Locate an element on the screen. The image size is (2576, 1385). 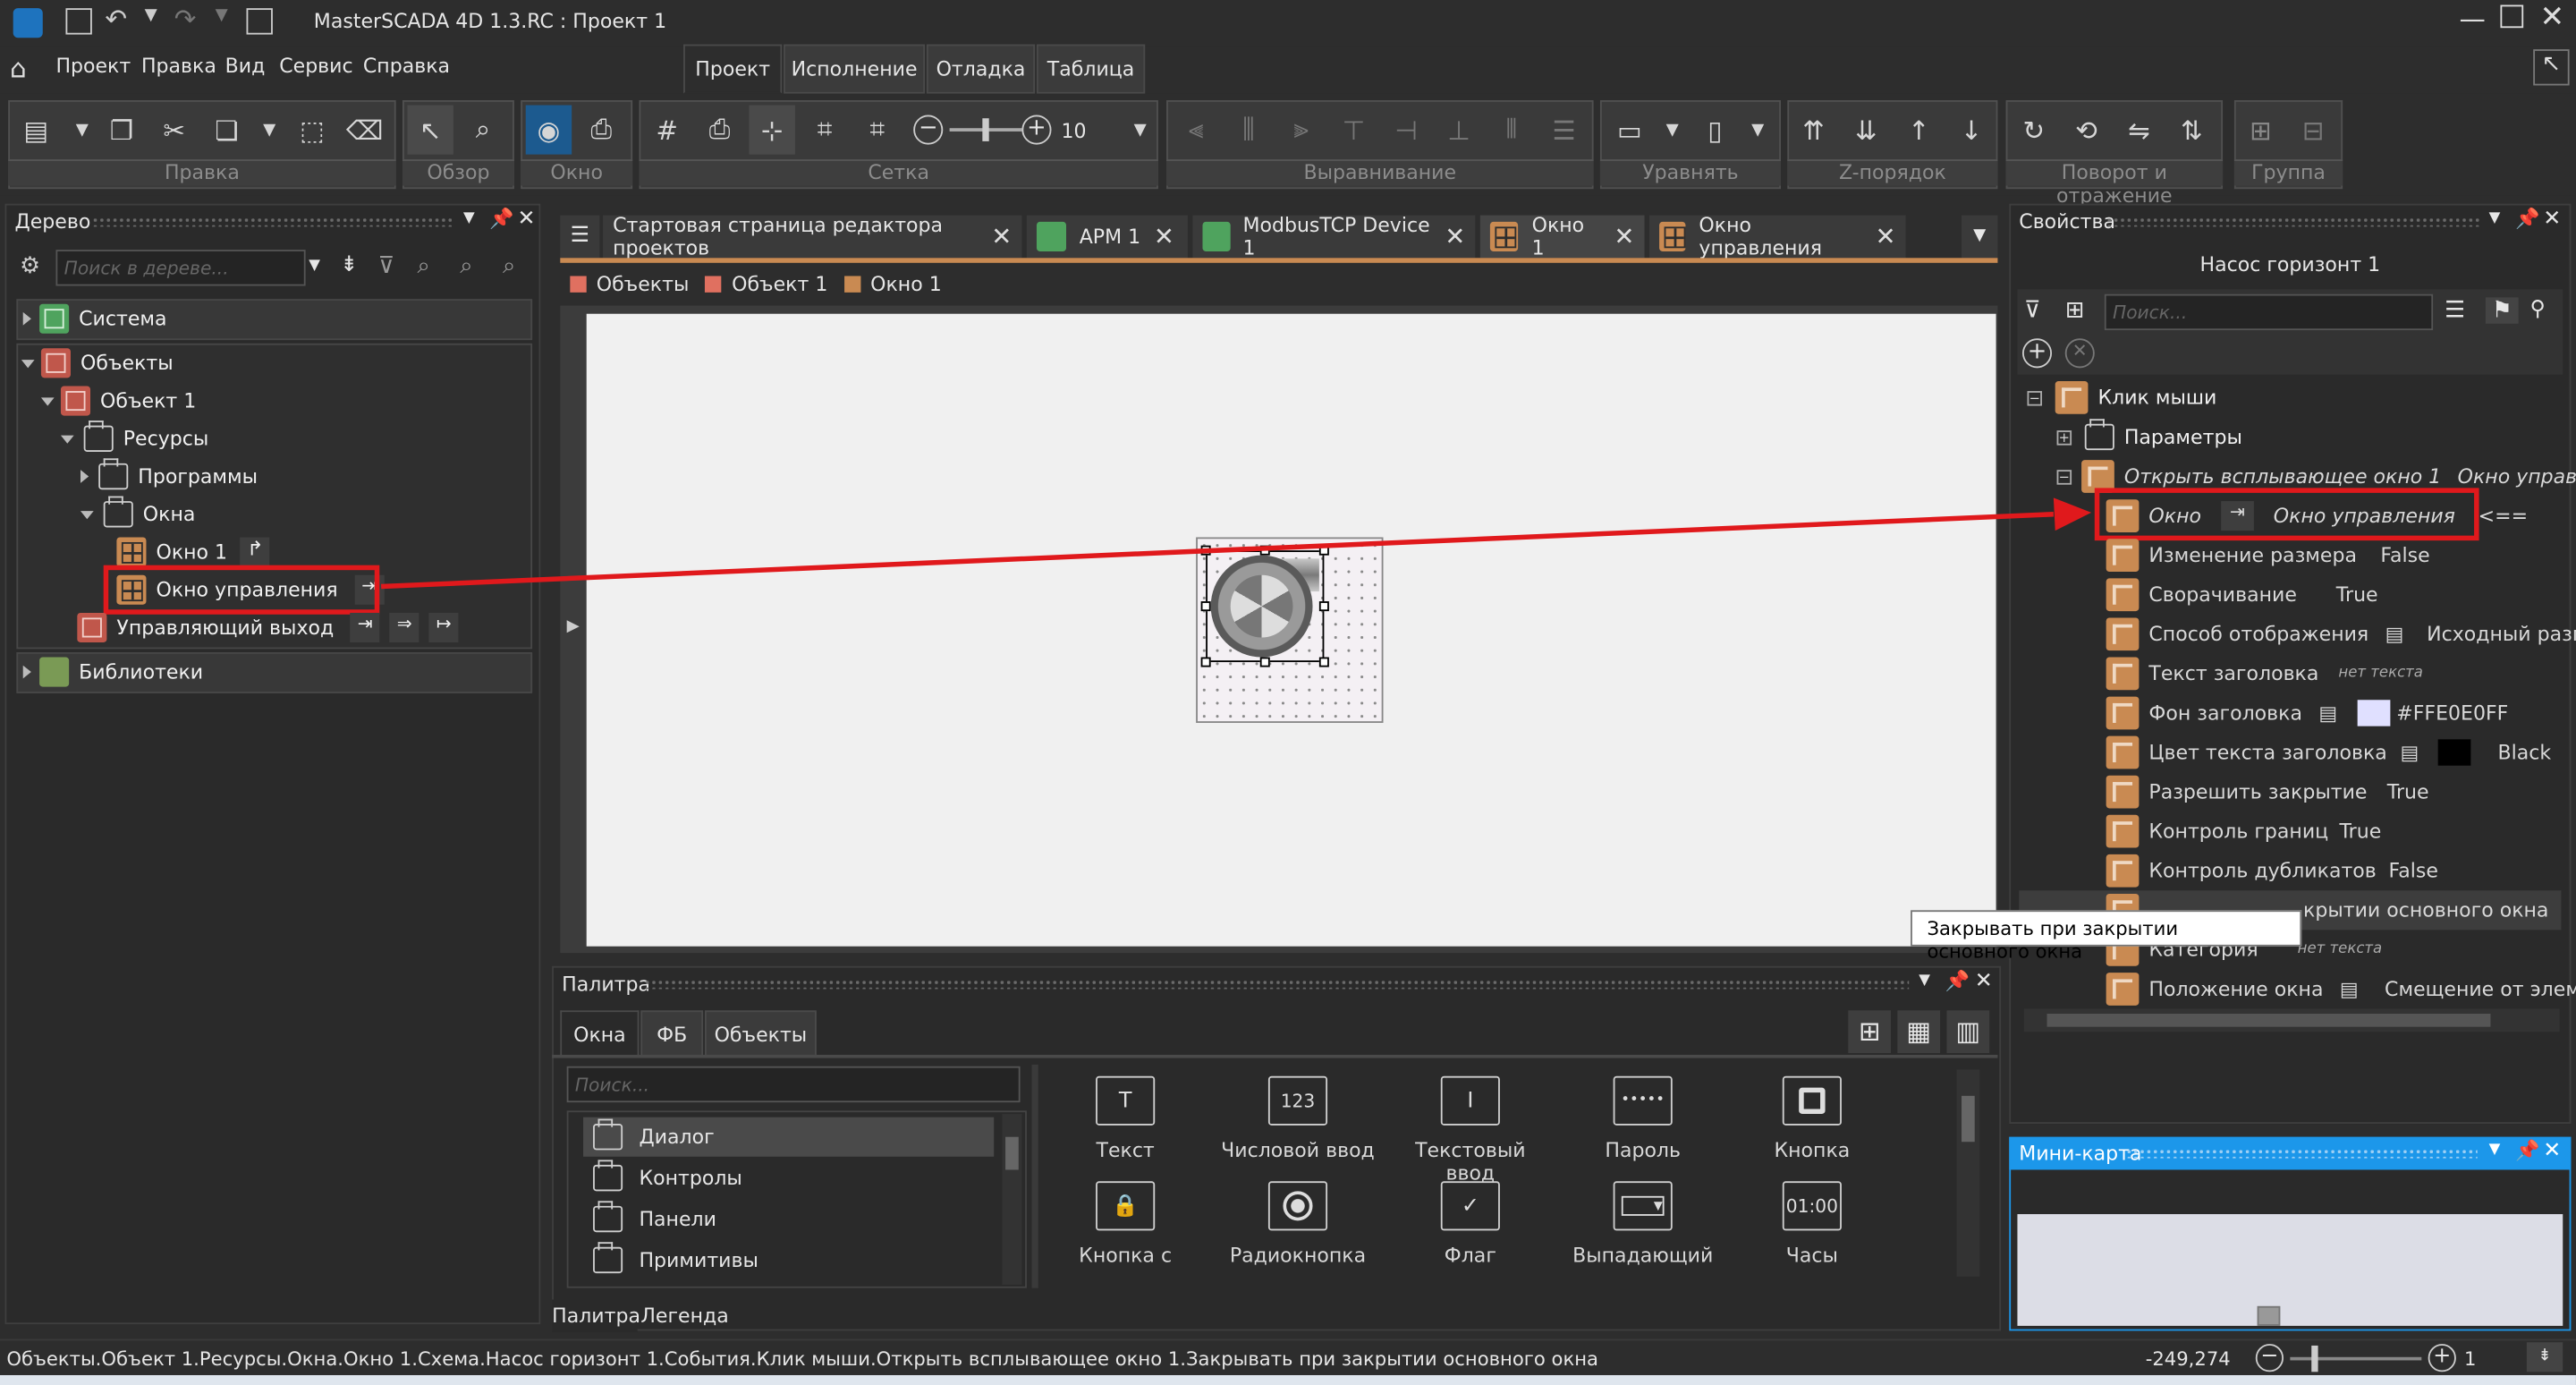
annotation-arrow-line is located at coordinates (1217, 551).